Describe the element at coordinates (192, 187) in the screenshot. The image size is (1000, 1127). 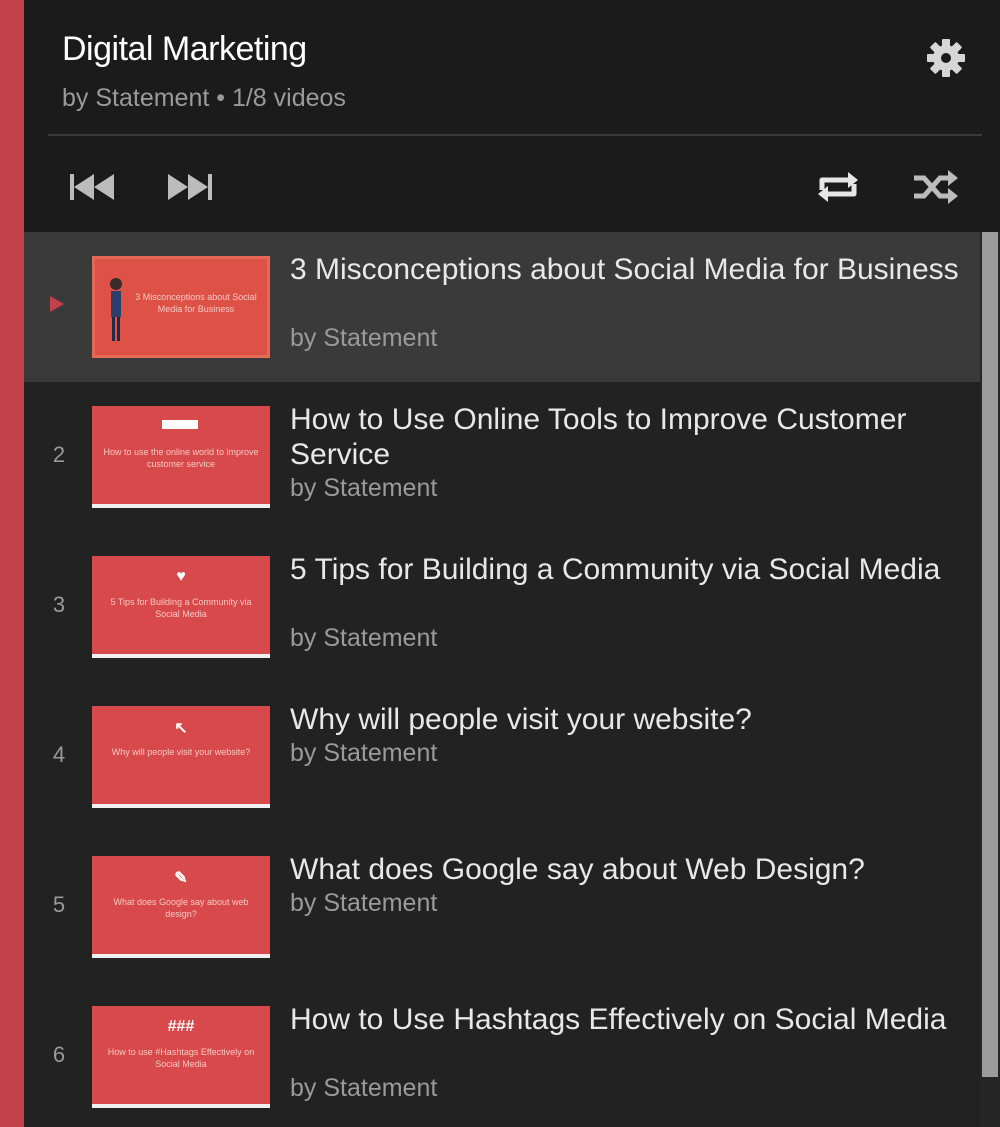
I see `skip-next-icon` at that location.